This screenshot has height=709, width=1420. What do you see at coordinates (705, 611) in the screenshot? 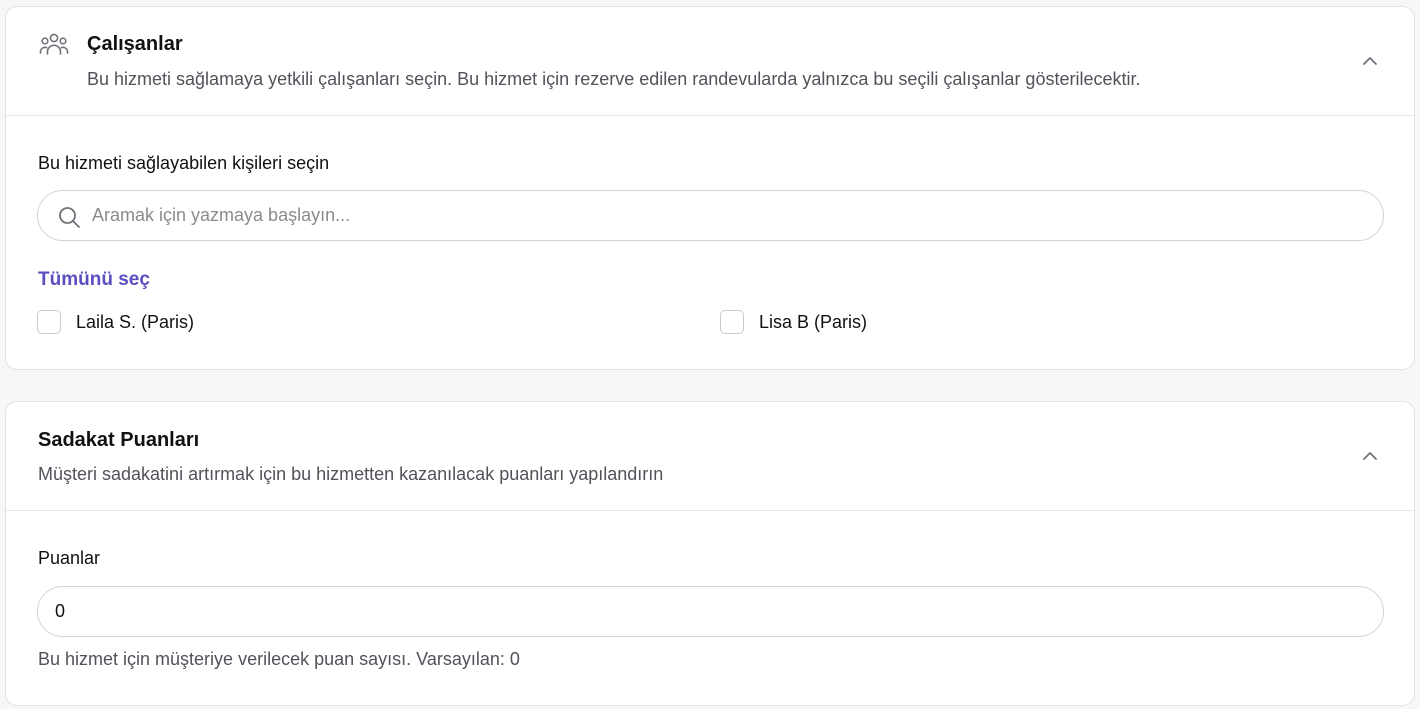
I see `points-input` at bounding box center [705, 611].